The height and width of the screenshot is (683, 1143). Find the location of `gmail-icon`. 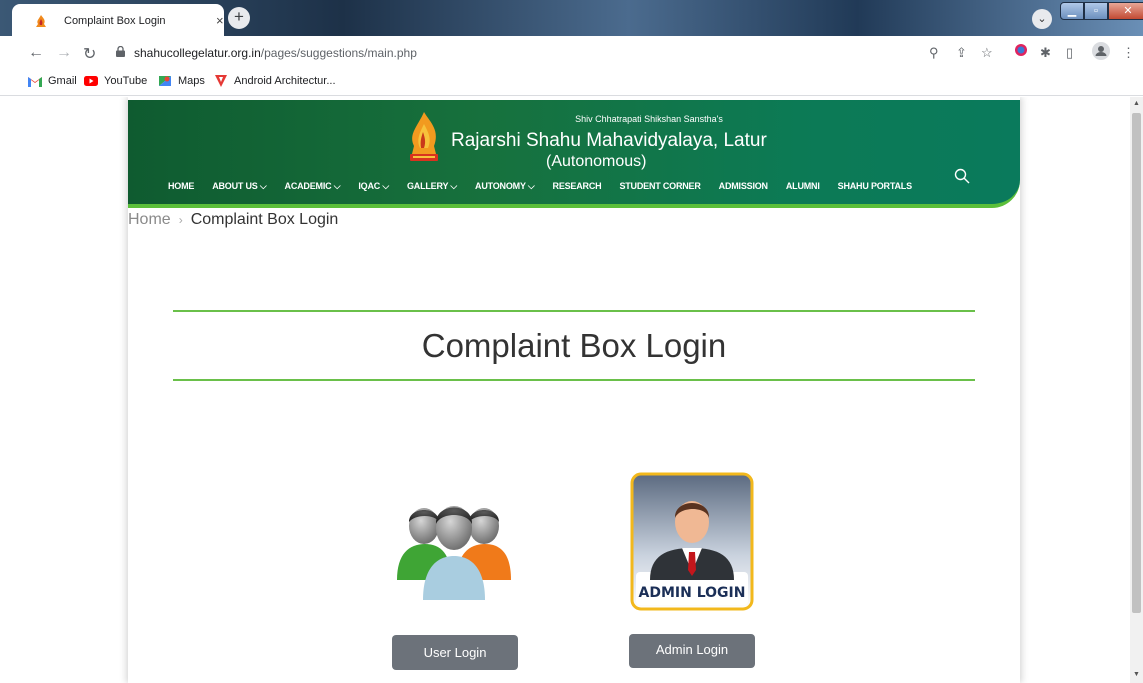

gmail-icon is located at coordinates (35, 82).